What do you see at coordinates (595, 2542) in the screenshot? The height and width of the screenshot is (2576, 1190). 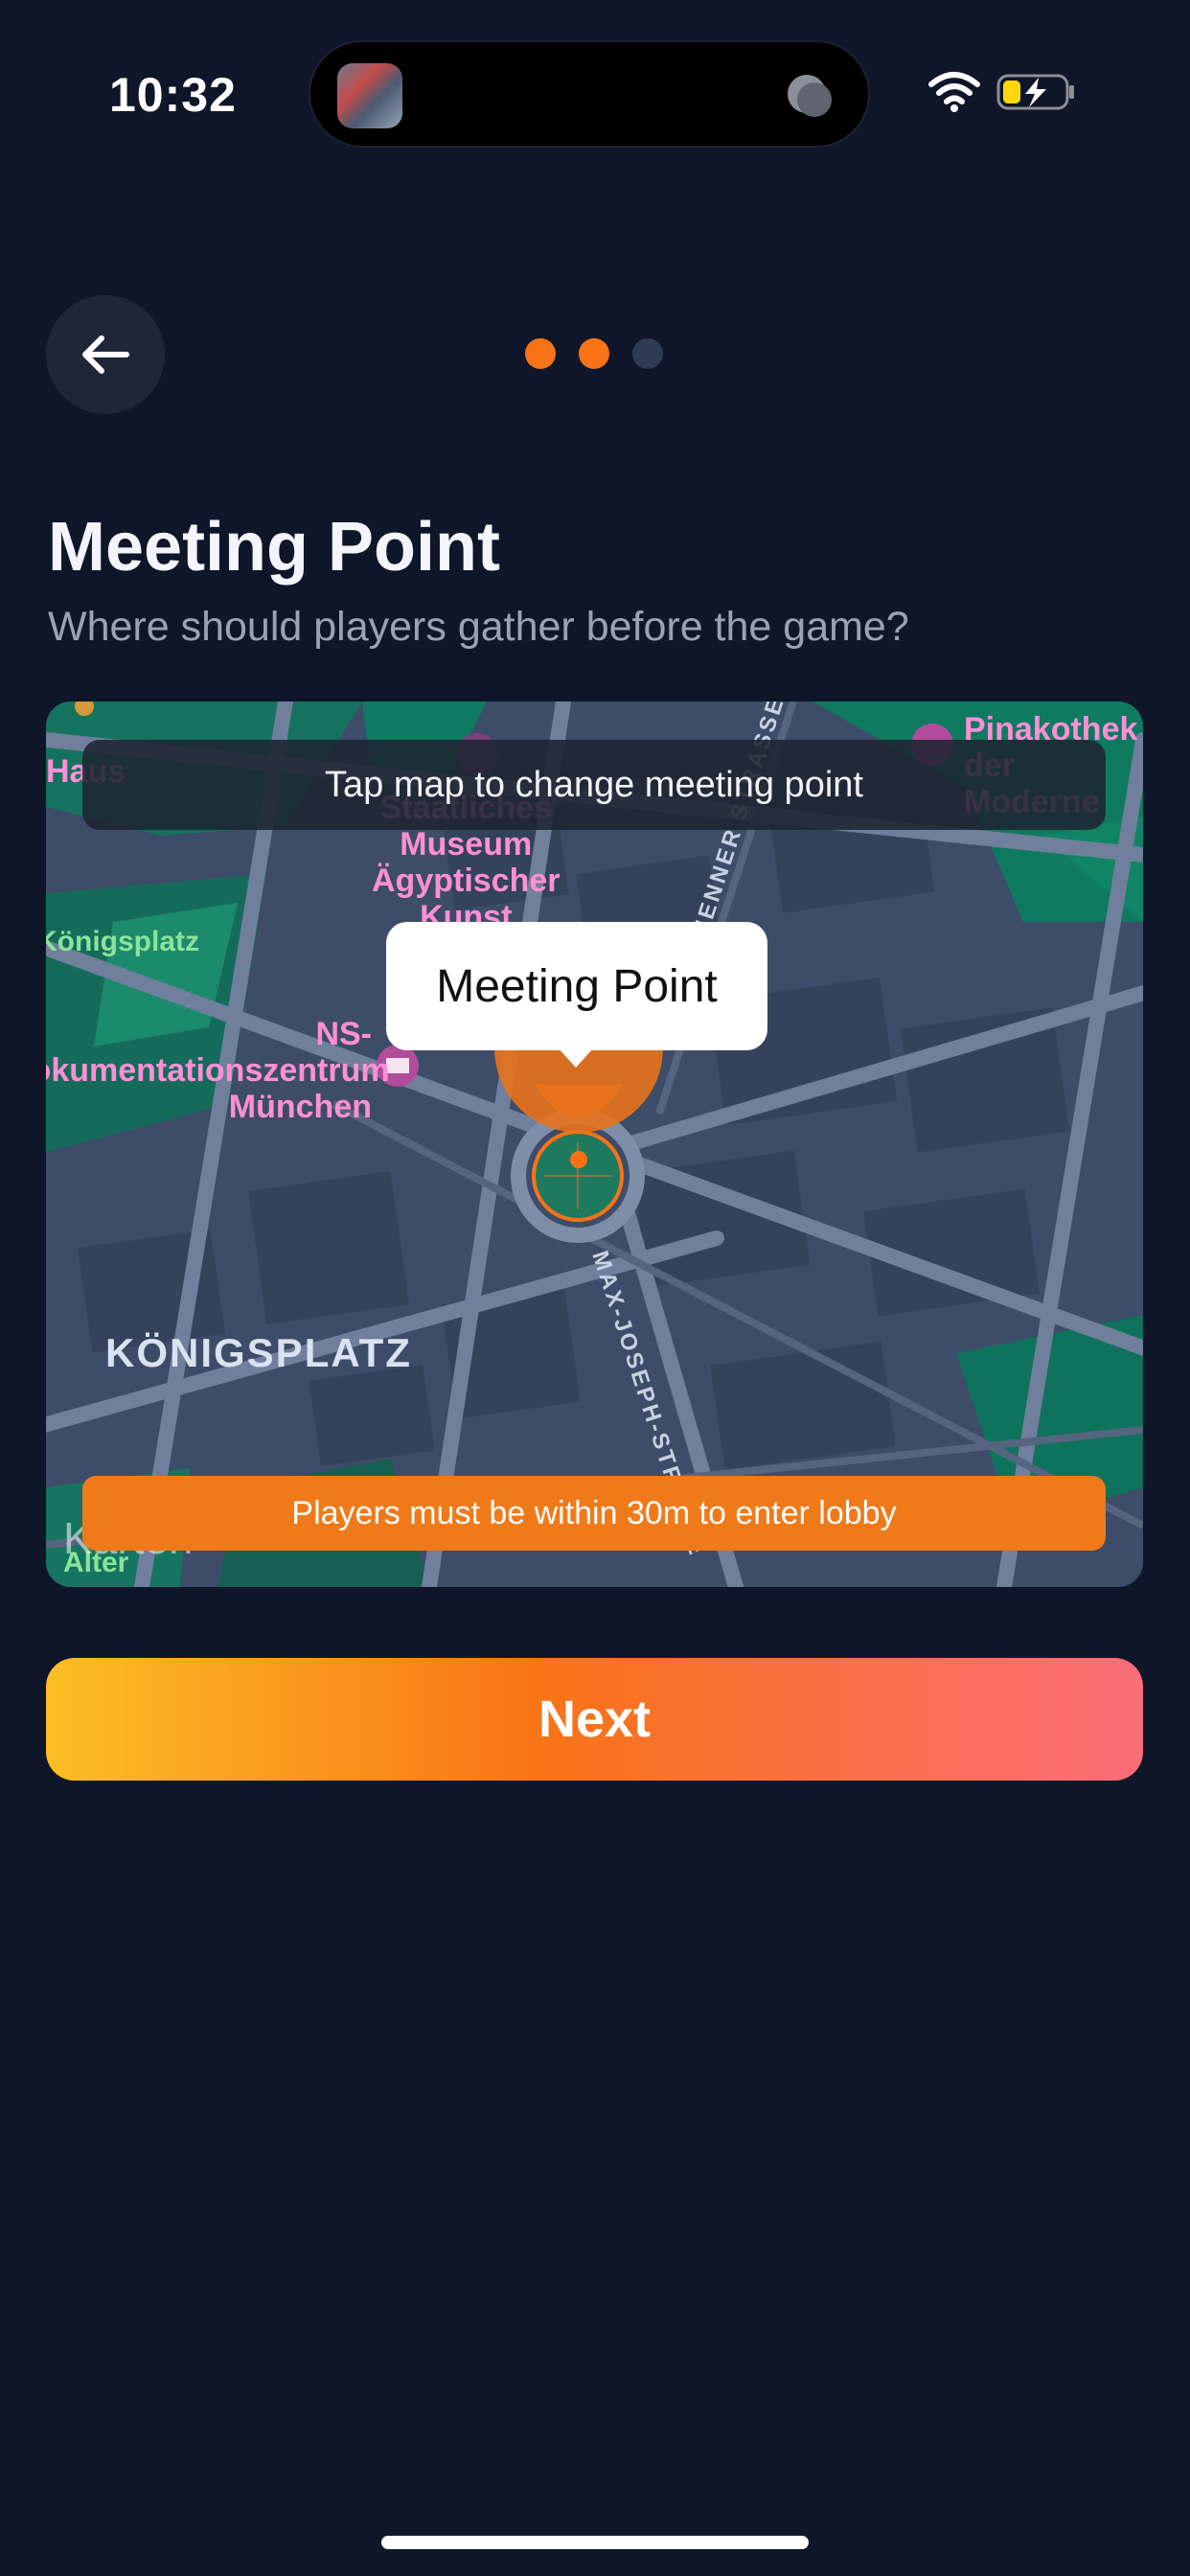 I see `home-indicator` at bounding box center [595, 2542].